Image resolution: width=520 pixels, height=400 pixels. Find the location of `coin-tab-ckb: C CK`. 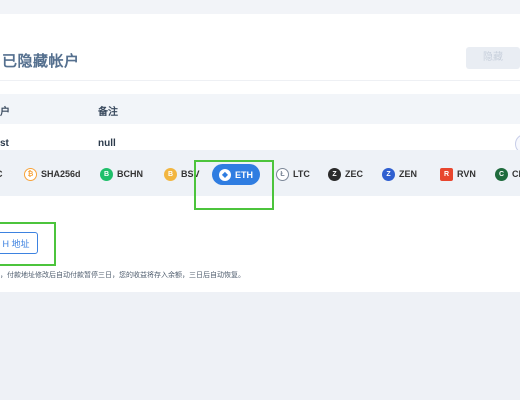

coin-tab-ckb: C CK is located at coordinates (507, 174).